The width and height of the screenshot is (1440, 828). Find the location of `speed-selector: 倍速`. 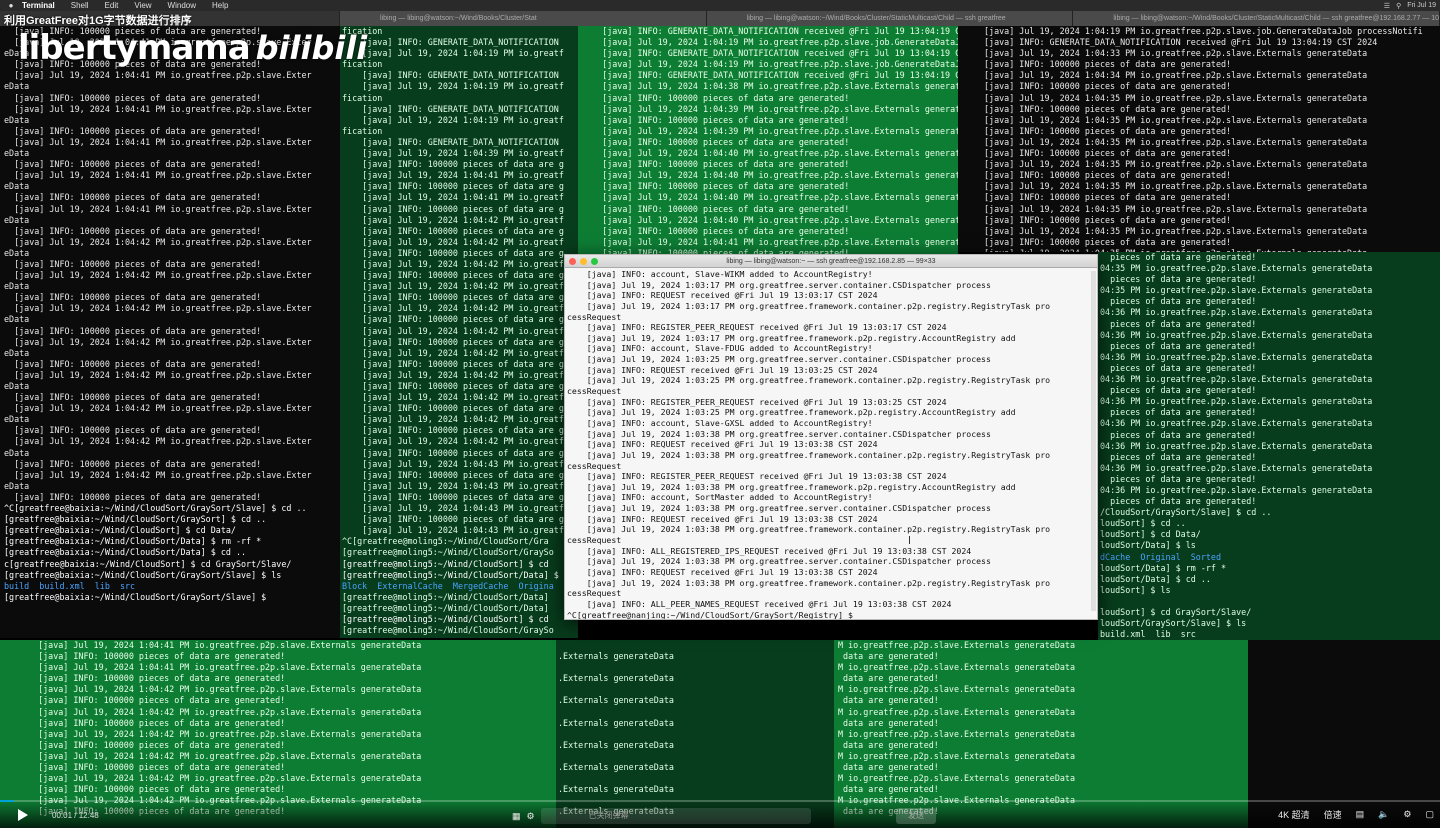

speed-selector: 倍速 is located at coordinates (1333, 814).